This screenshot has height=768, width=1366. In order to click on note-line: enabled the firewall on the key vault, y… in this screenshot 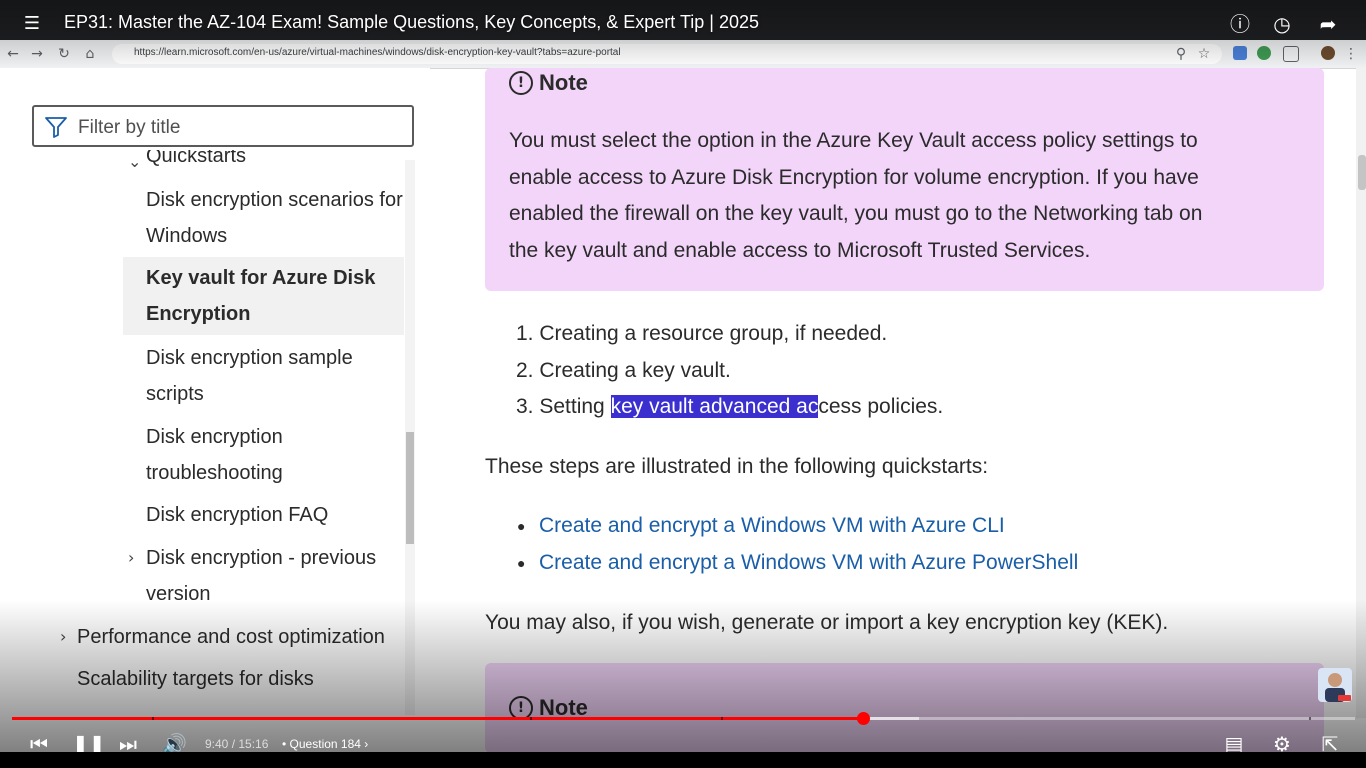, I will do `click(856, 213)`.